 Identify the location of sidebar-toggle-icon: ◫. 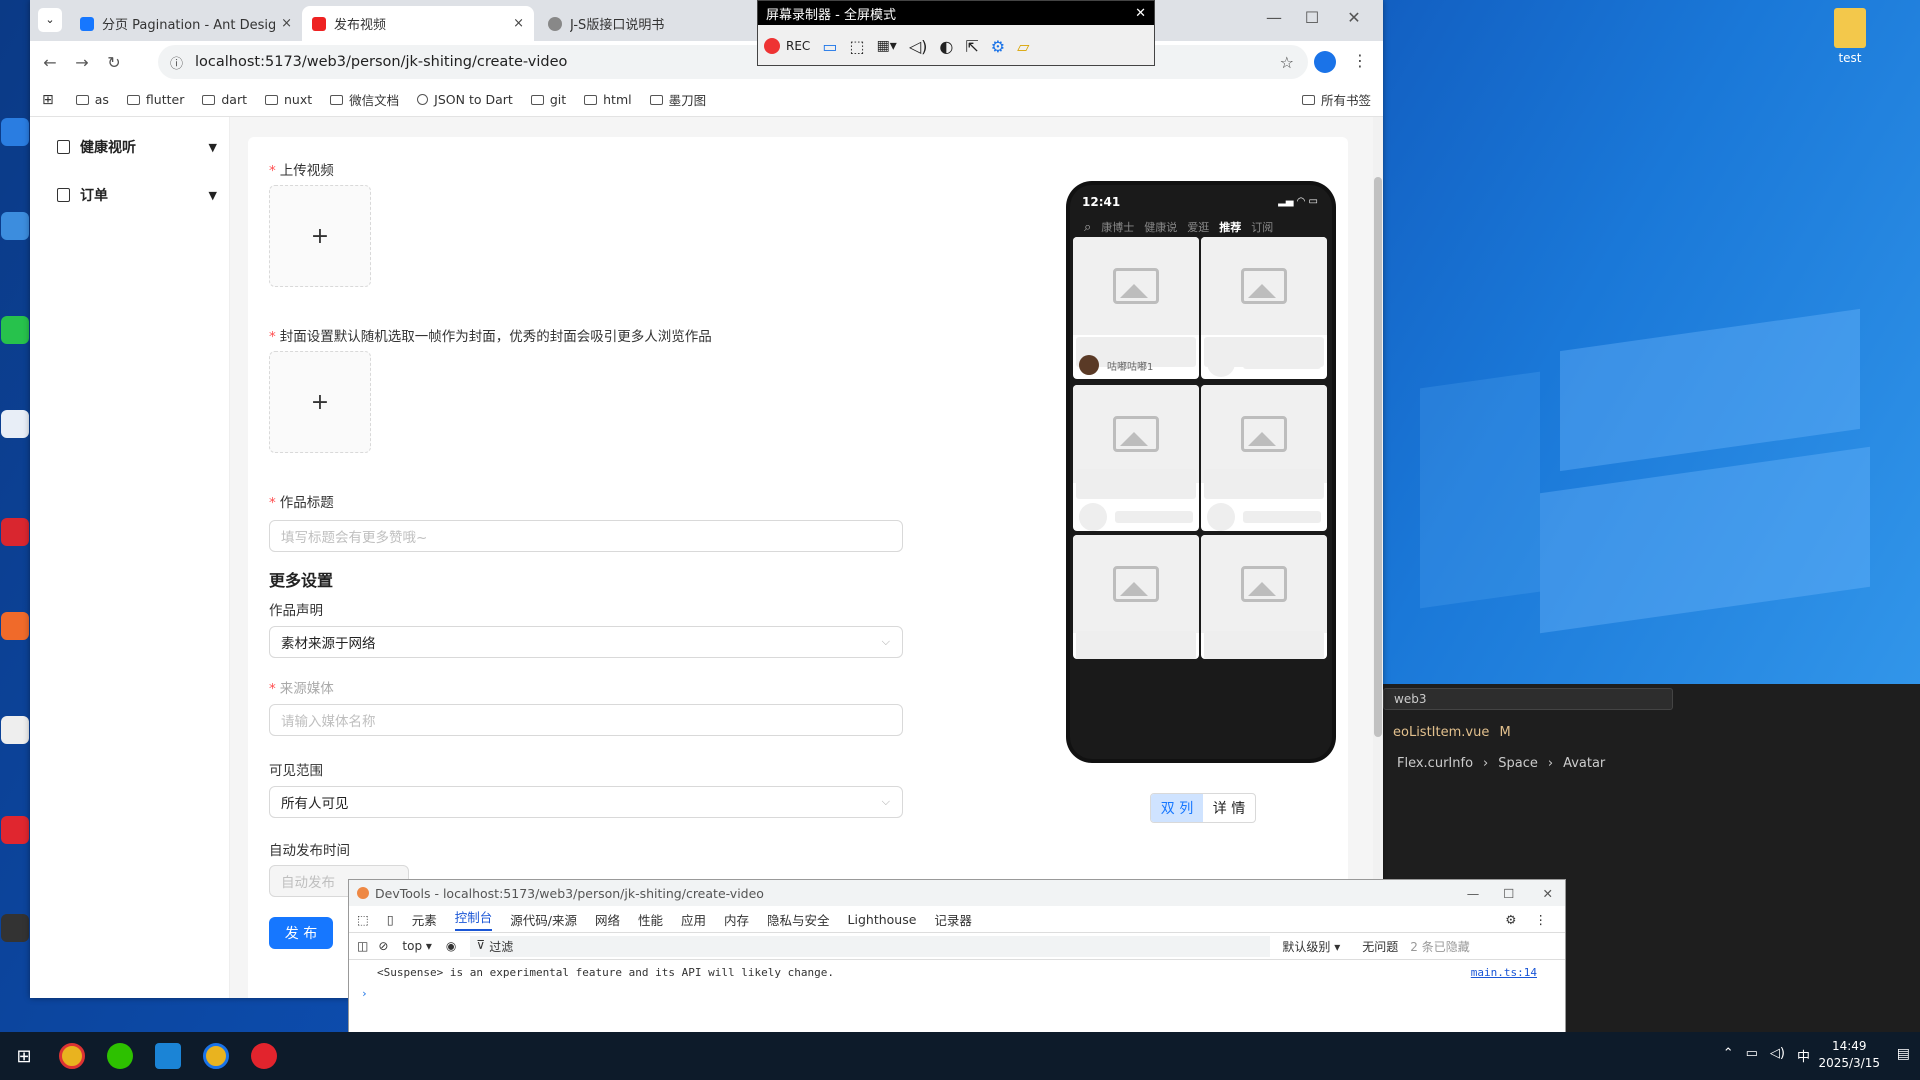
(362, 946).